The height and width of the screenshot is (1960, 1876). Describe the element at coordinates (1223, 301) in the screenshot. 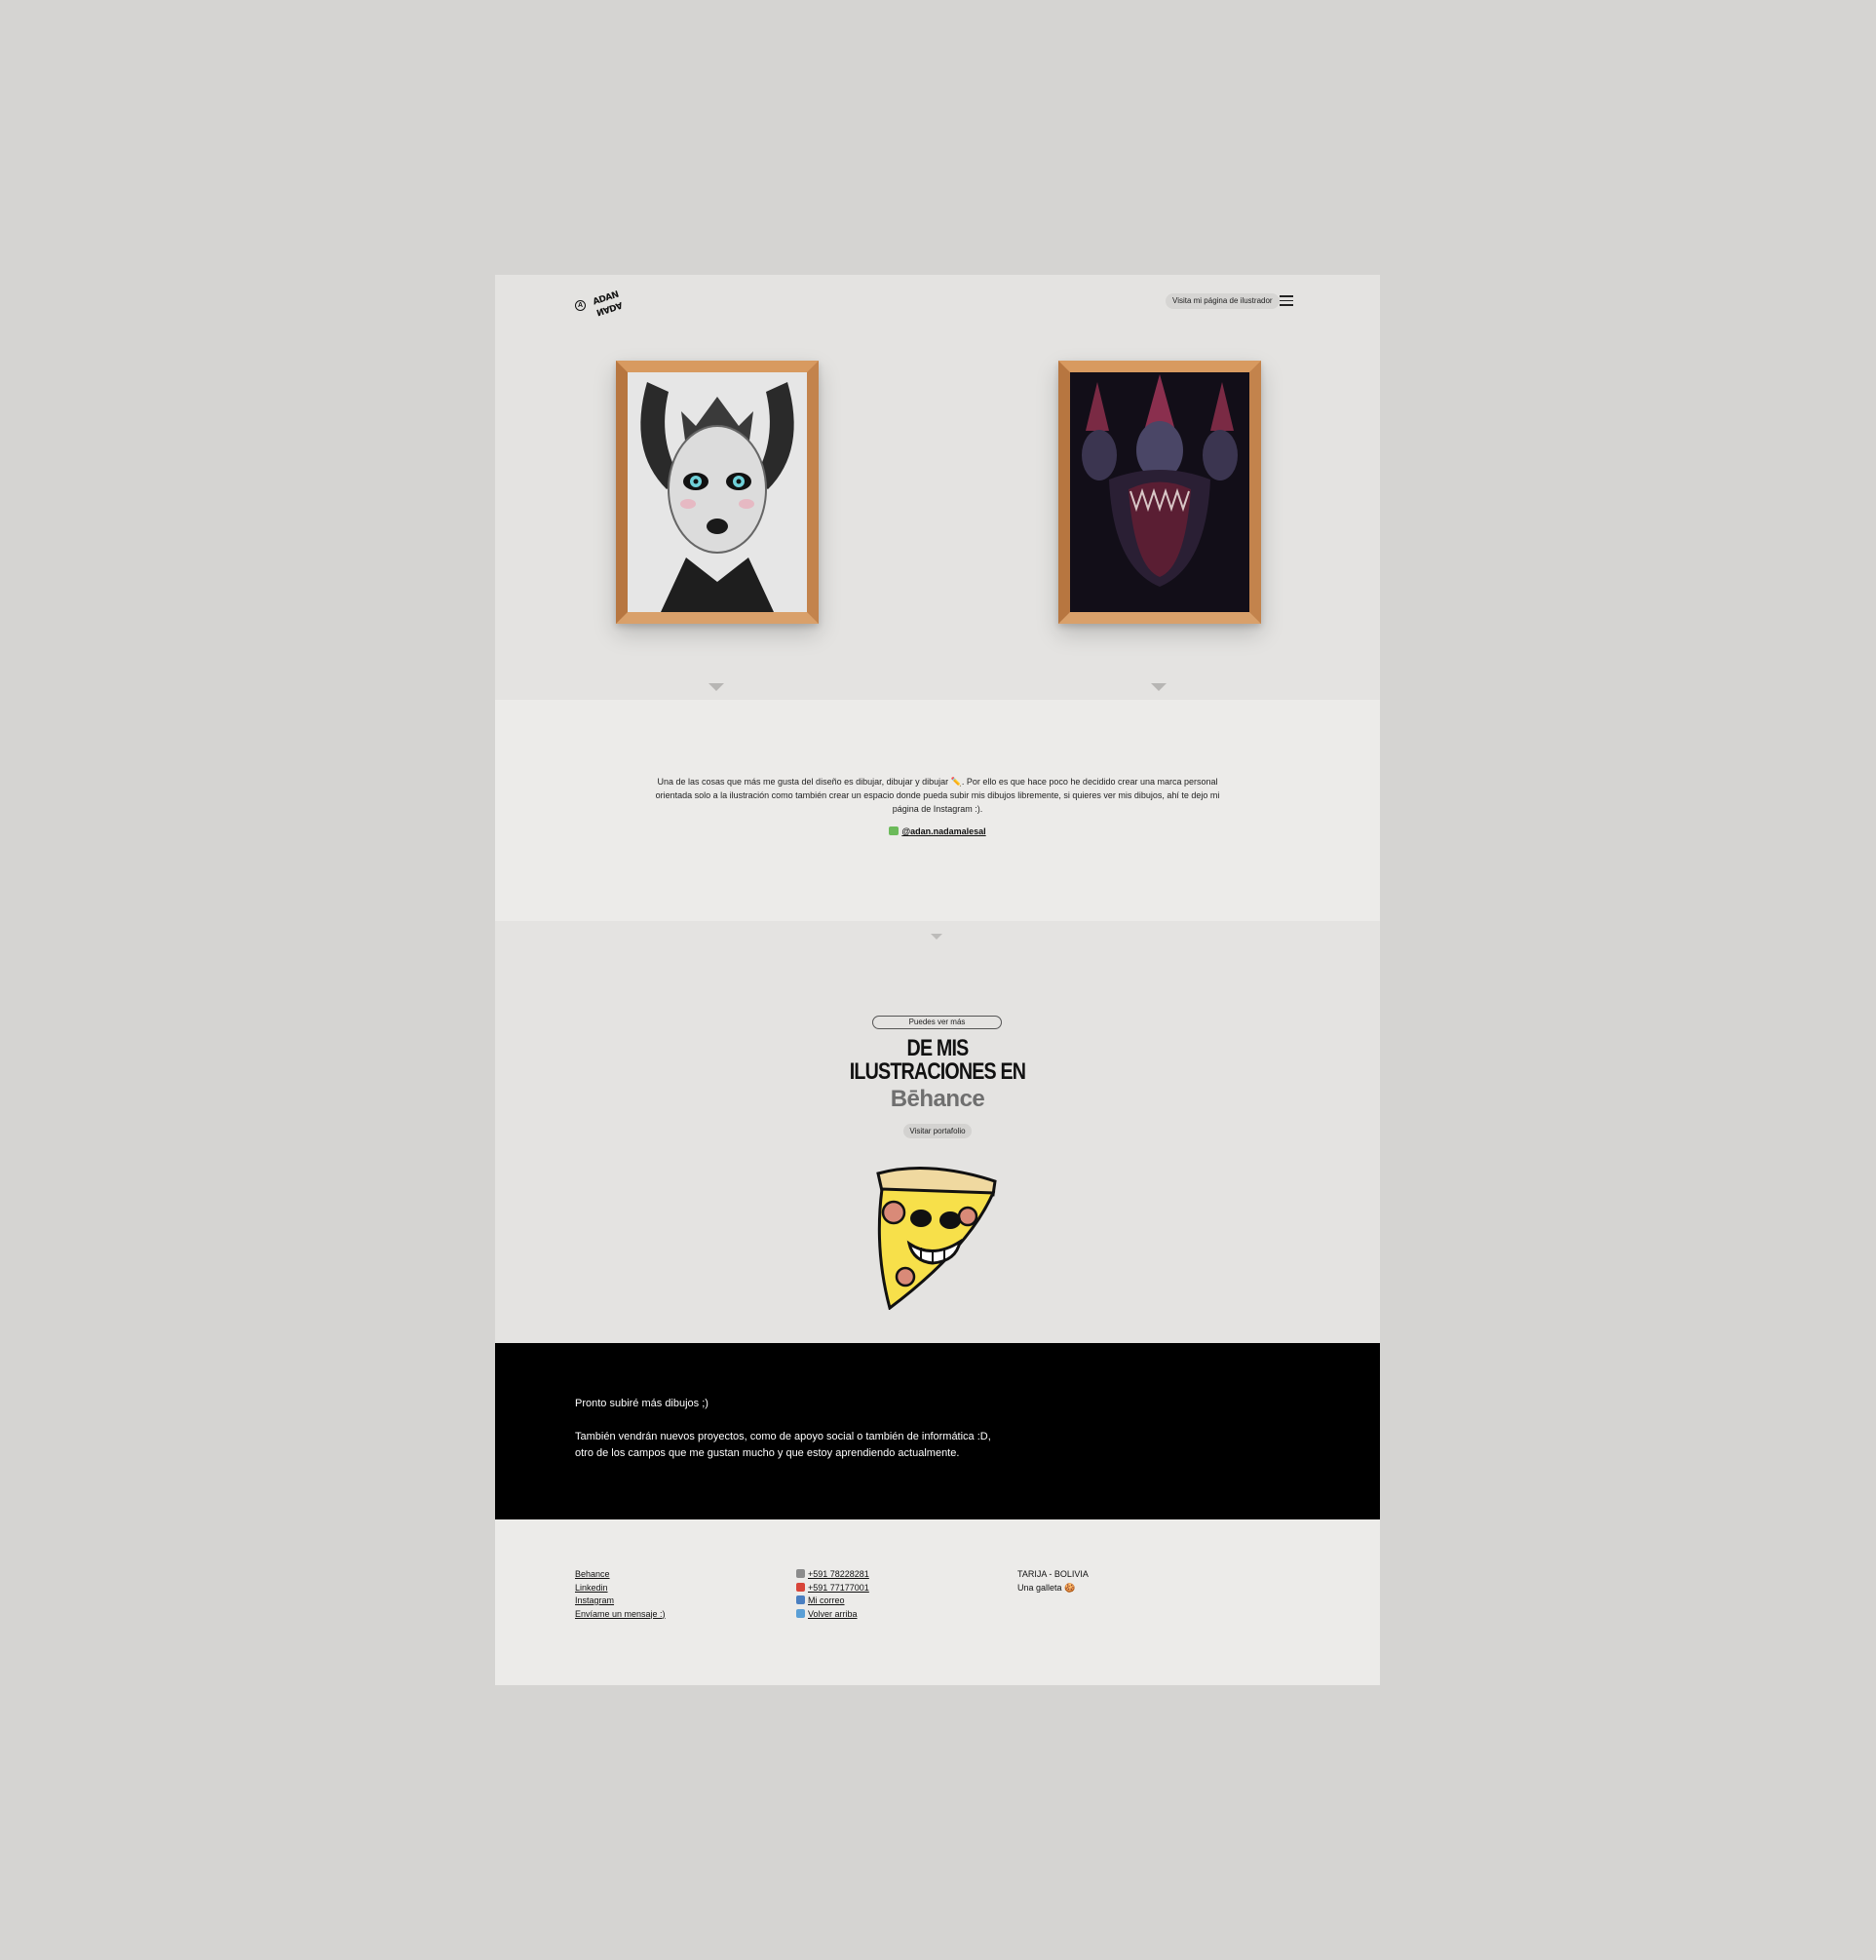

I see `illustrator-page-button: Visita mi página de ilustrador` at that location.